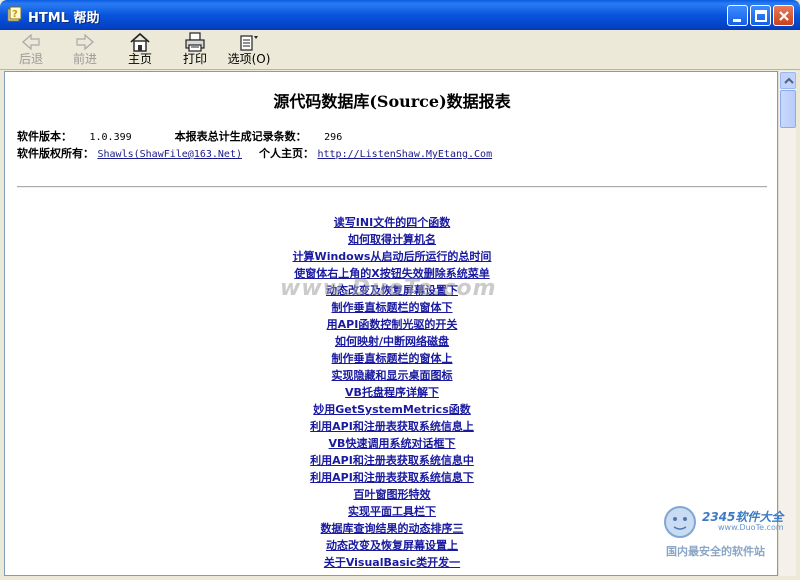 This screenshot has height=580, width=800. I want to click on maximize-icon, so click(761, 16).